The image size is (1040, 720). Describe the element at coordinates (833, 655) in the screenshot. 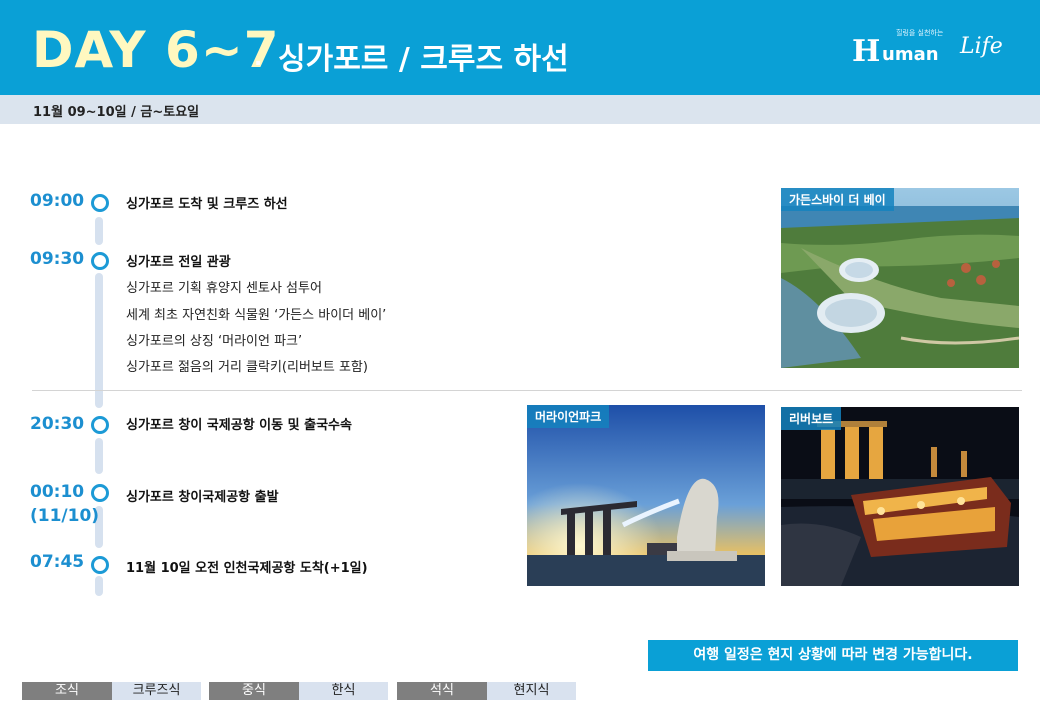

I see `notice-banner: 여행 일정은 현지 상황에 따라 변경 가능합니다.` at that location.